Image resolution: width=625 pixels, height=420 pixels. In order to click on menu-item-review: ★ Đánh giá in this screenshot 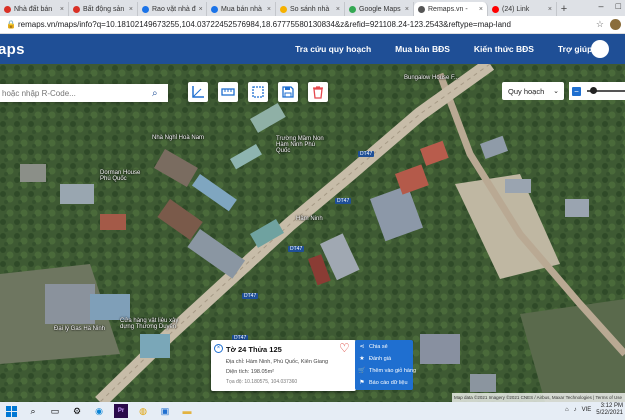, I will do `click(374, 358)`.